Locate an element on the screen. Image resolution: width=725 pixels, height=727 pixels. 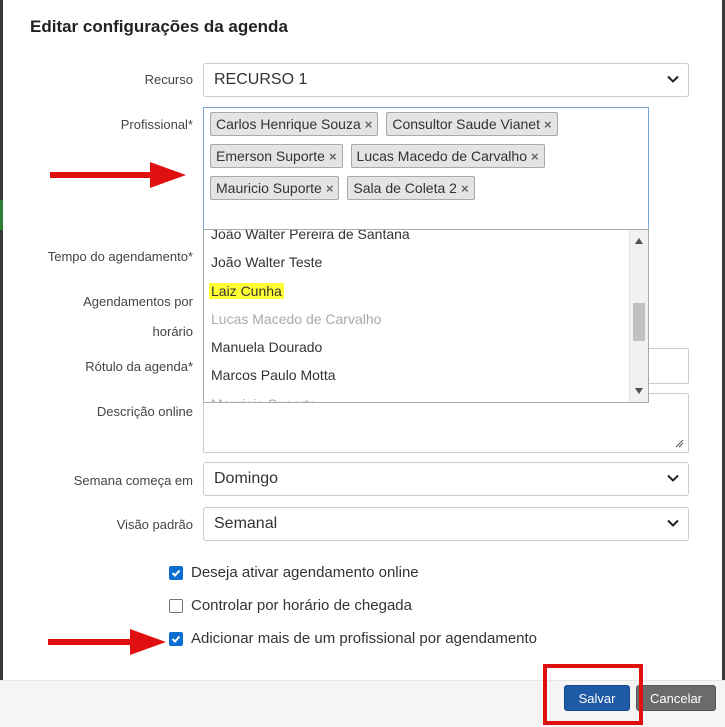
selected-tag: Carlos Henrique Souza × is located at coordinates (294, 124).